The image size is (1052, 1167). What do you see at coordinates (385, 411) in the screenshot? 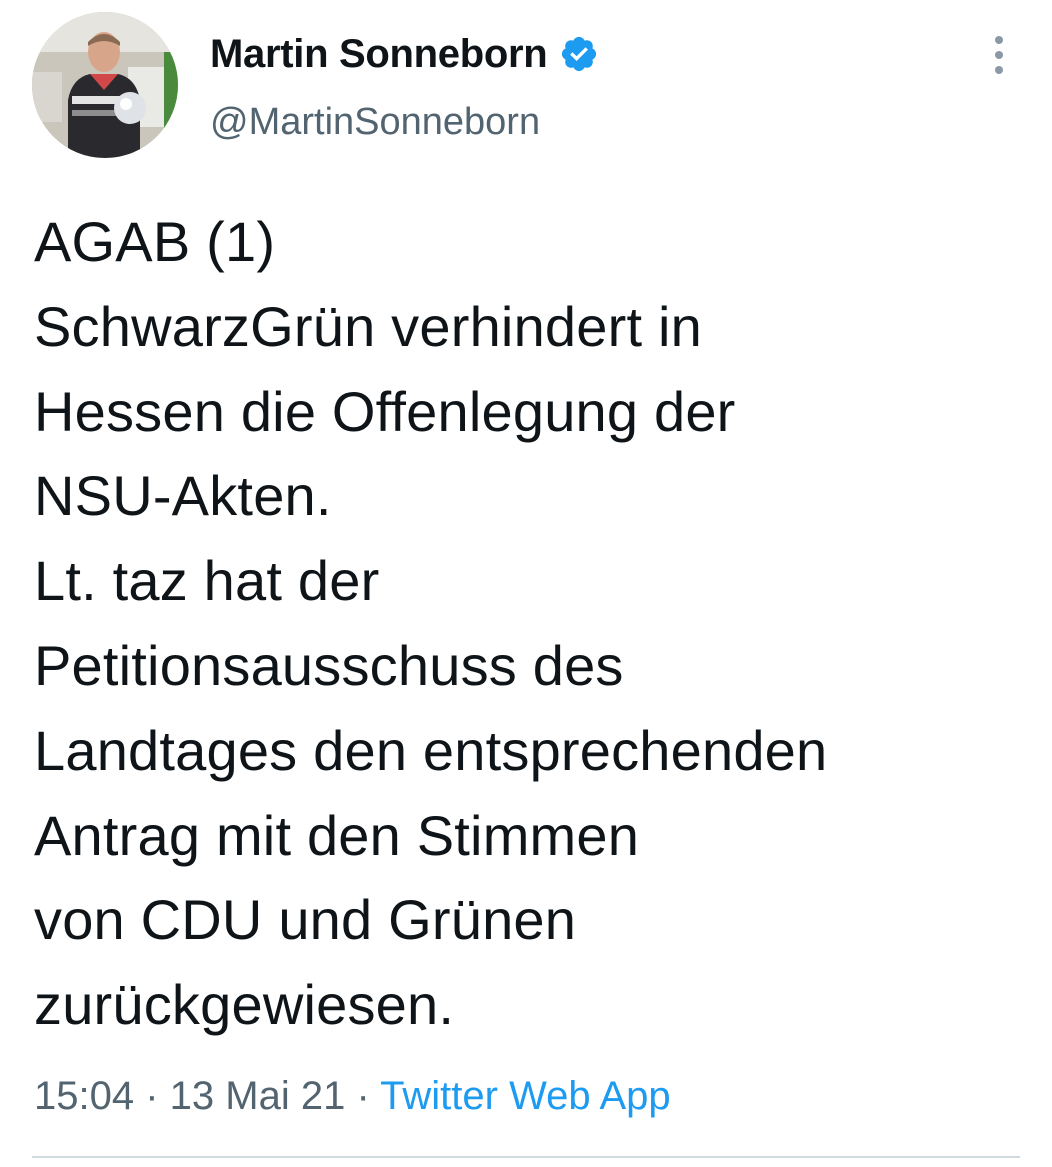
I see `tweet-text-line: Hessen die Offenlegung der` at bounding box center [385, 411].